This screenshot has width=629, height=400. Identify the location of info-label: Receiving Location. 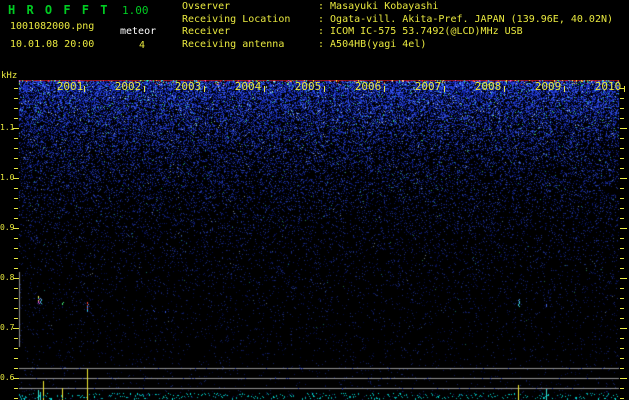
(236, 19).